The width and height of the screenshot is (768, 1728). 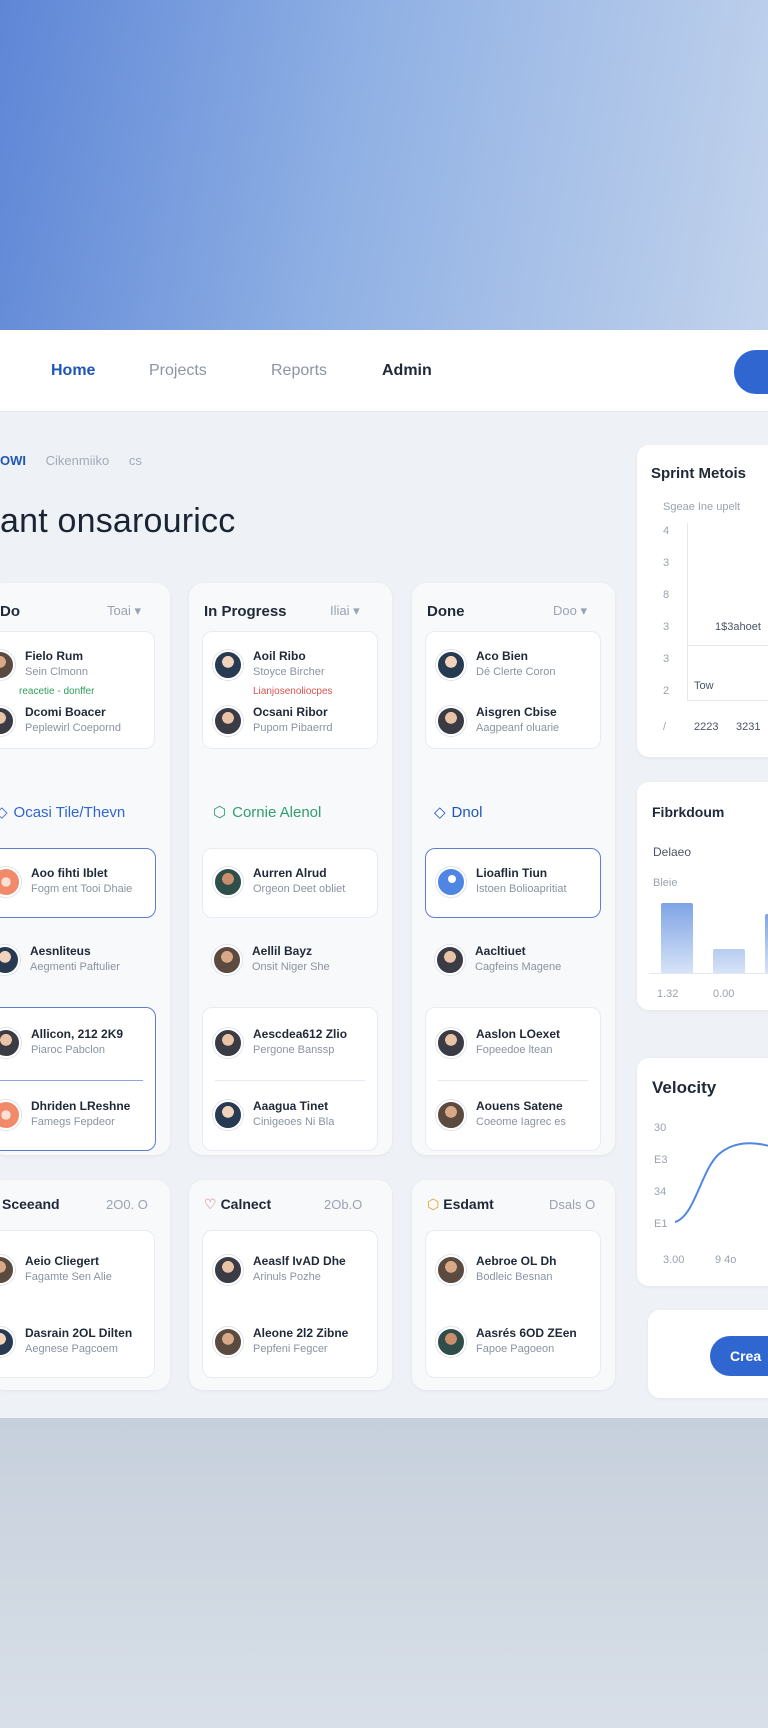 I want to click on task-tile-selected: Lioaflin Tiun Istoen Bolioapritiat, so click(x=513, y=883).